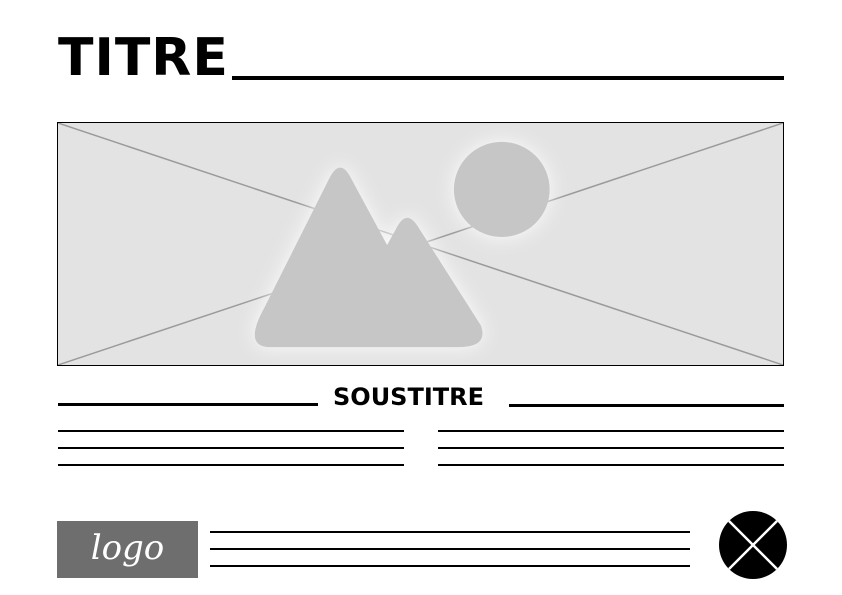 This screenshot has width=842, height=595. What do you see at coordinates (753, 545) in the screenshot?
I see `close-icon` at bounding box center [753, 545].